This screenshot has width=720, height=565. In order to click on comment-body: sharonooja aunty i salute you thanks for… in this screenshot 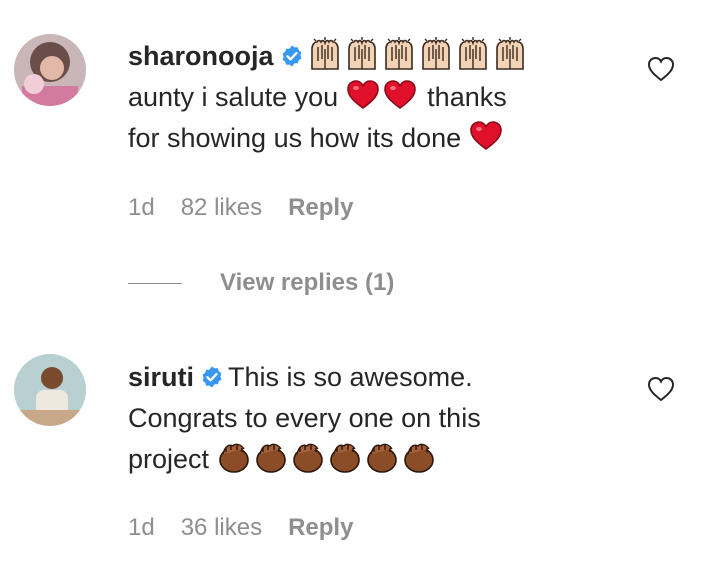, I will do `click(363, 97)`.